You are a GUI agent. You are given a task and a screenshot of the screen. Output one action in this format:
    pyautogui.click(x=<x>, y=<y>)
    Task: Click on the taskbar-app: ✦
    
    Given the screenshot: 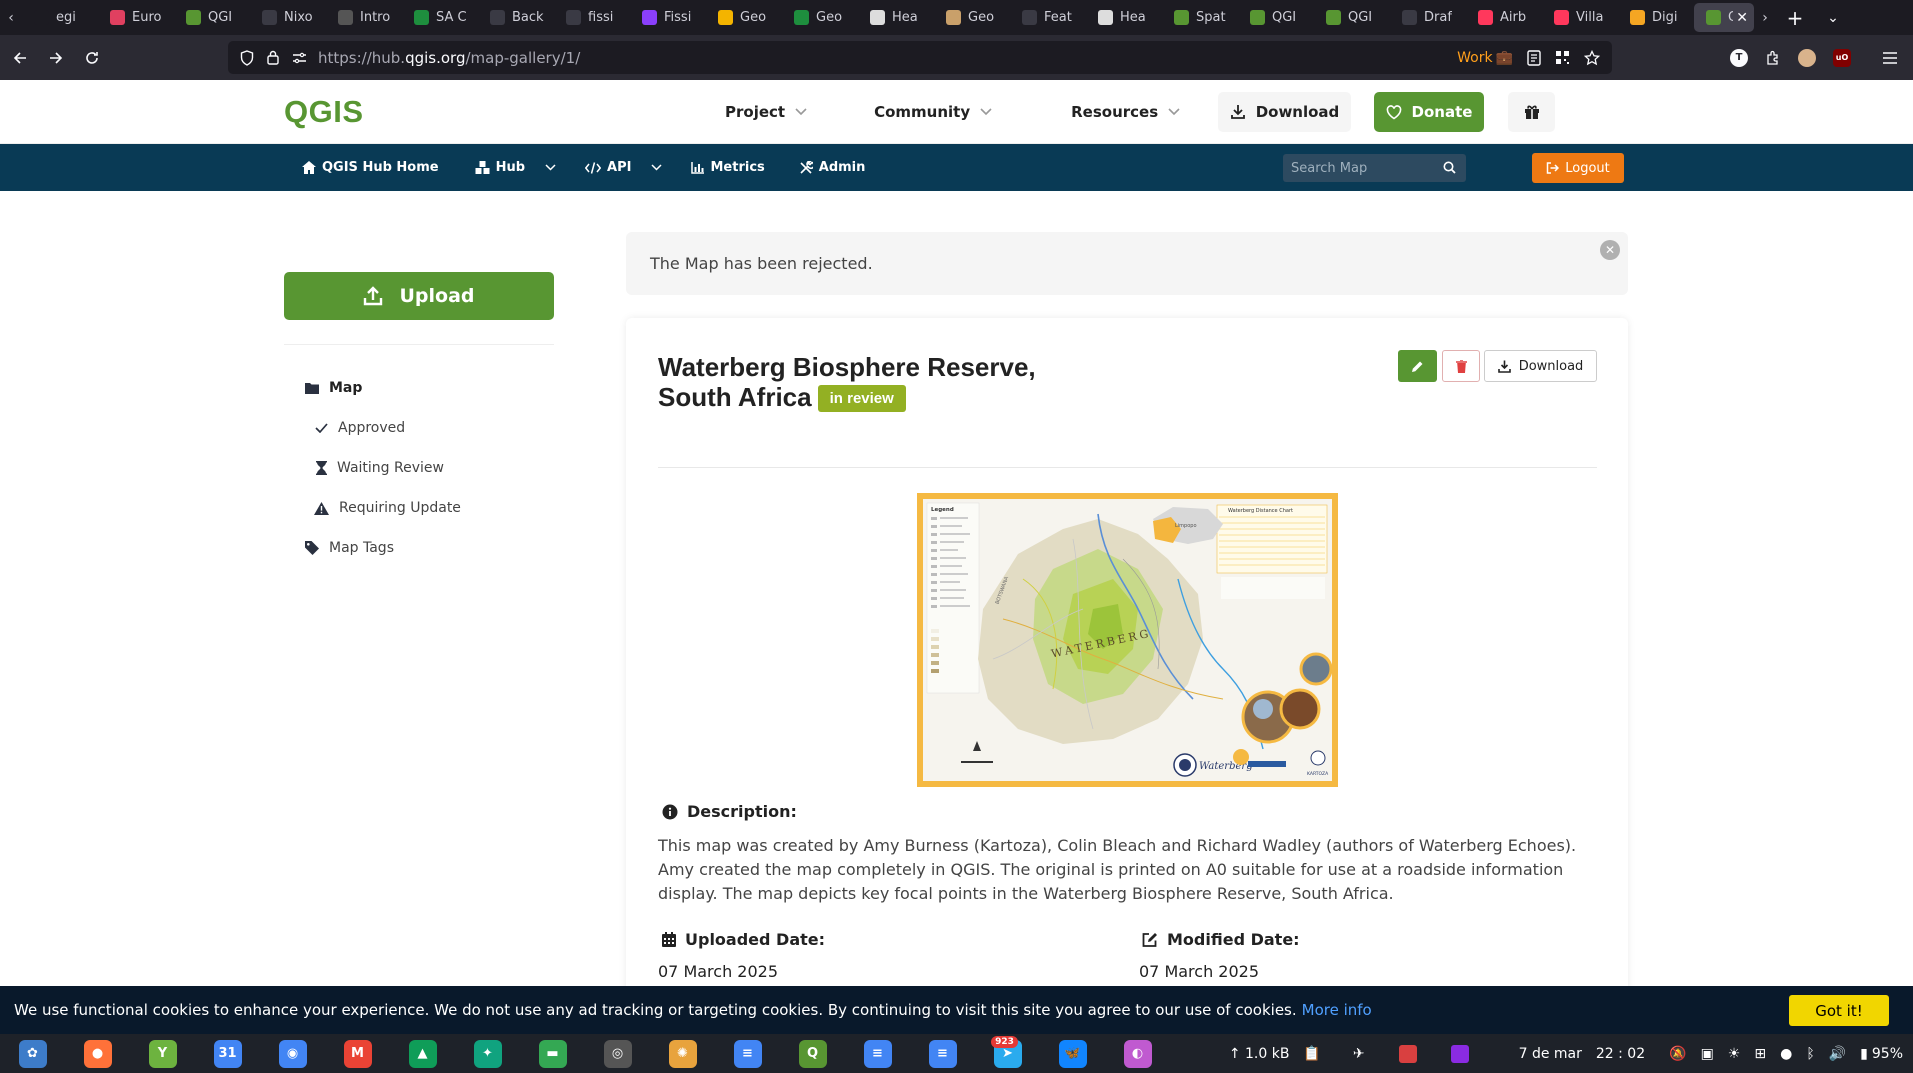 What is the action you would take?
    pyautogui.click(x=487, y=1053)
    